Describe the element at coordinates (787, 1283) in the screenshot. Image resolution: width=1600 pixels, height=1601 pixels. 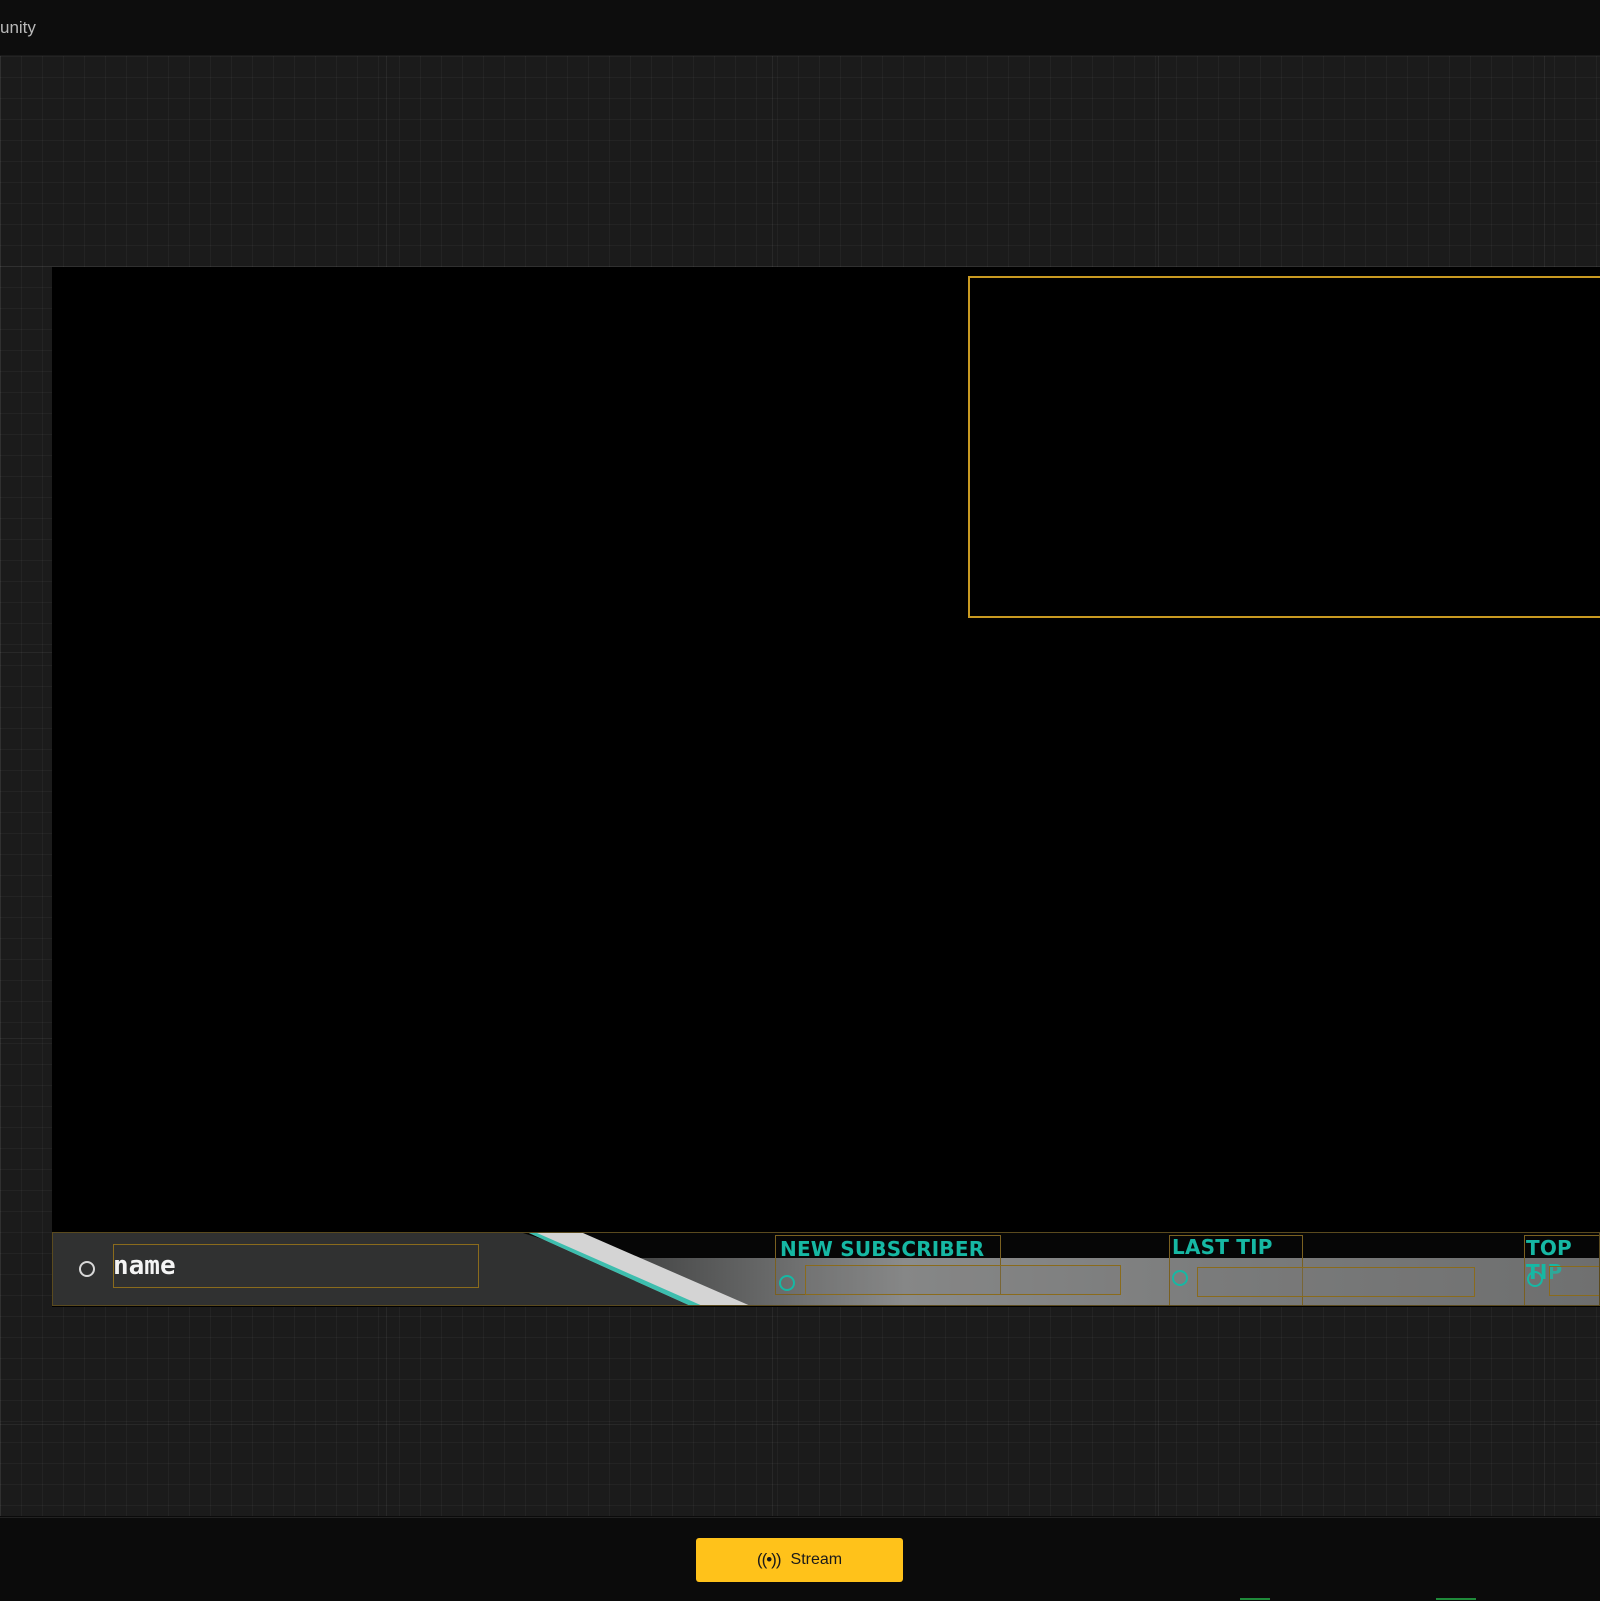
I see `new-subscriber-radio-icon` at that location.